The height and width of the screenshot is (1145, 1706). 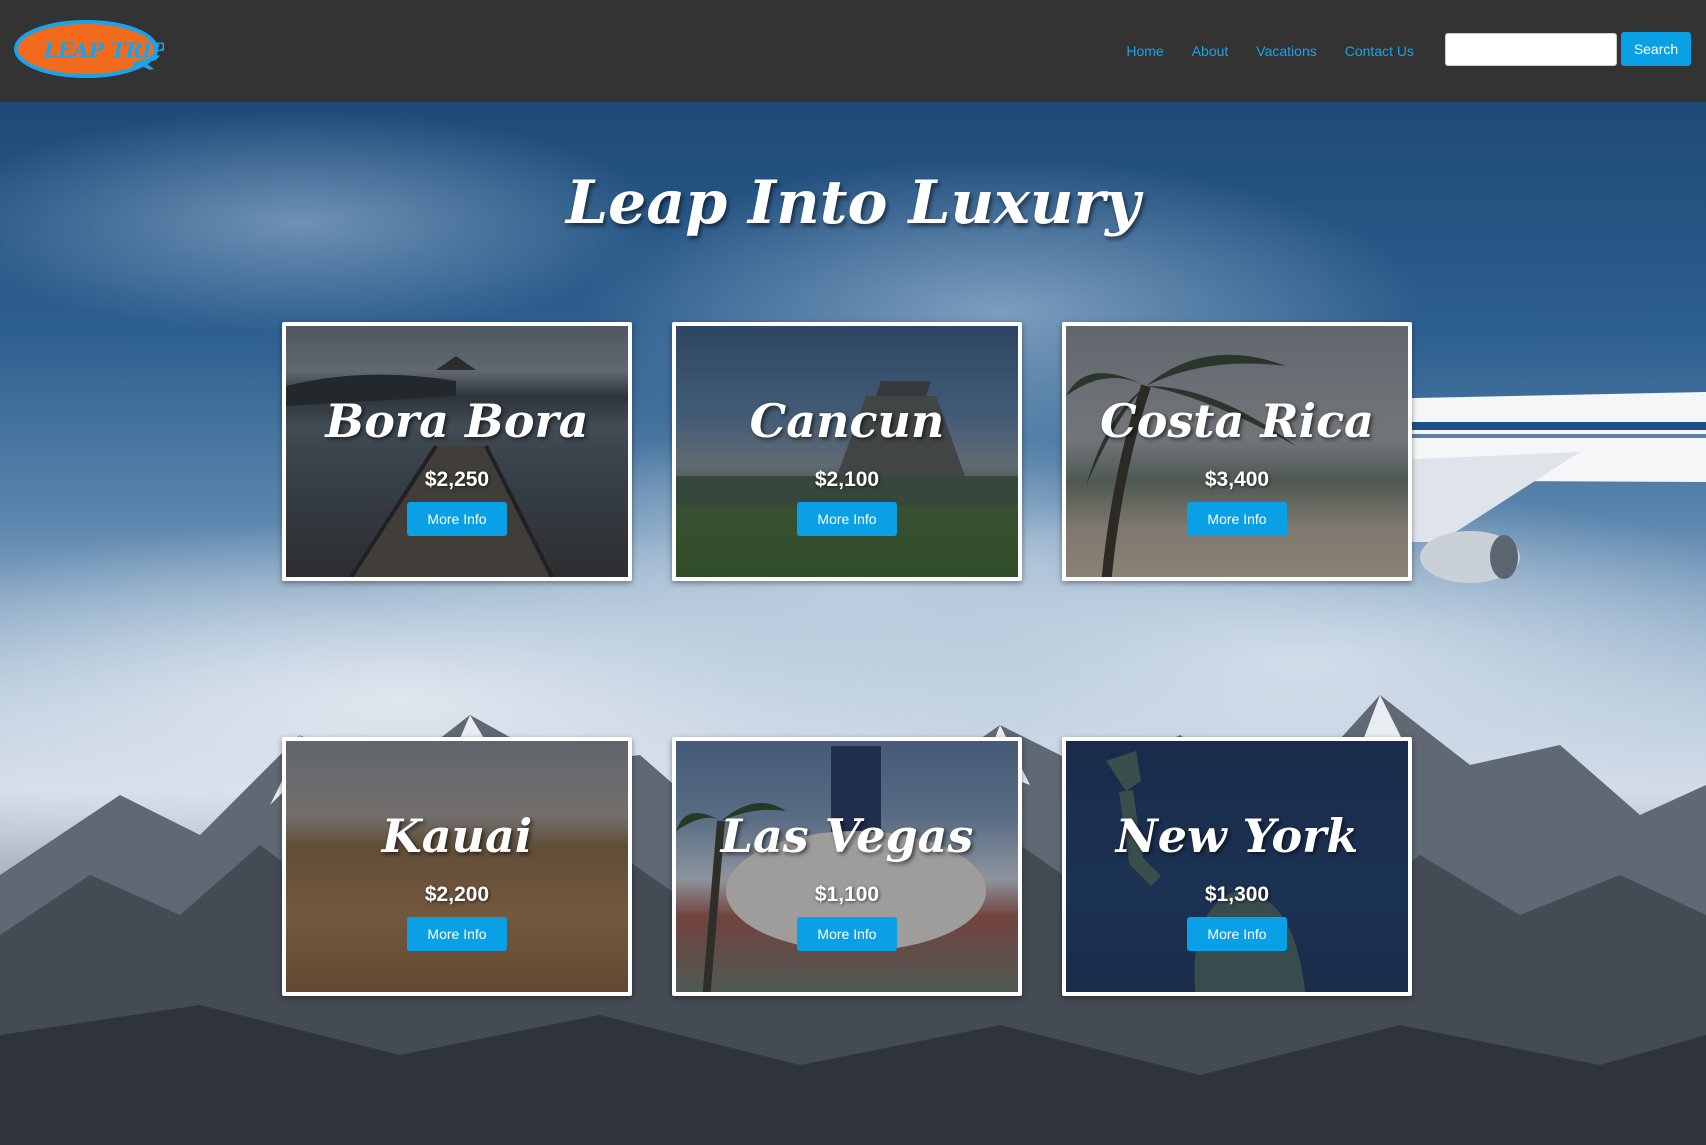 What do you see at coordinates (1144, 51) in the screenshot?
I see `nav-home-link: Home` at bounding box center [1144, 51].